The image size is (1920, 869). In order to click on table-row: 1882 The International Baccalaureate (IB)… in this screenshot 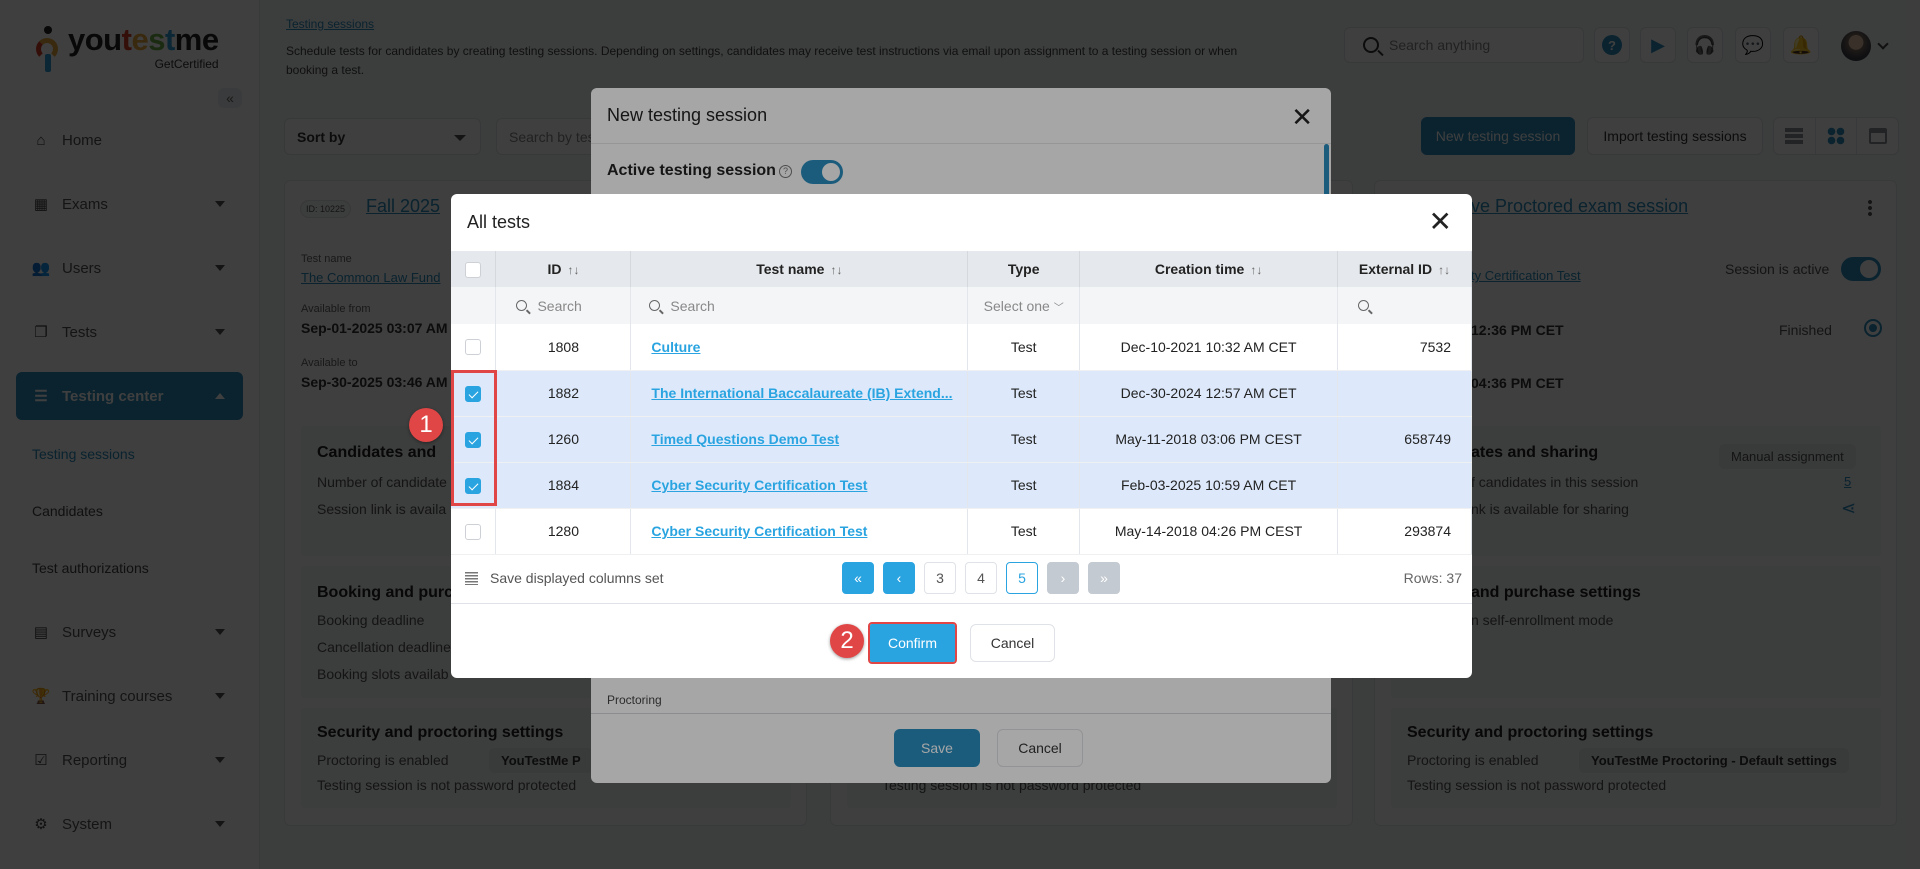, I will do `click(961, 393)`.